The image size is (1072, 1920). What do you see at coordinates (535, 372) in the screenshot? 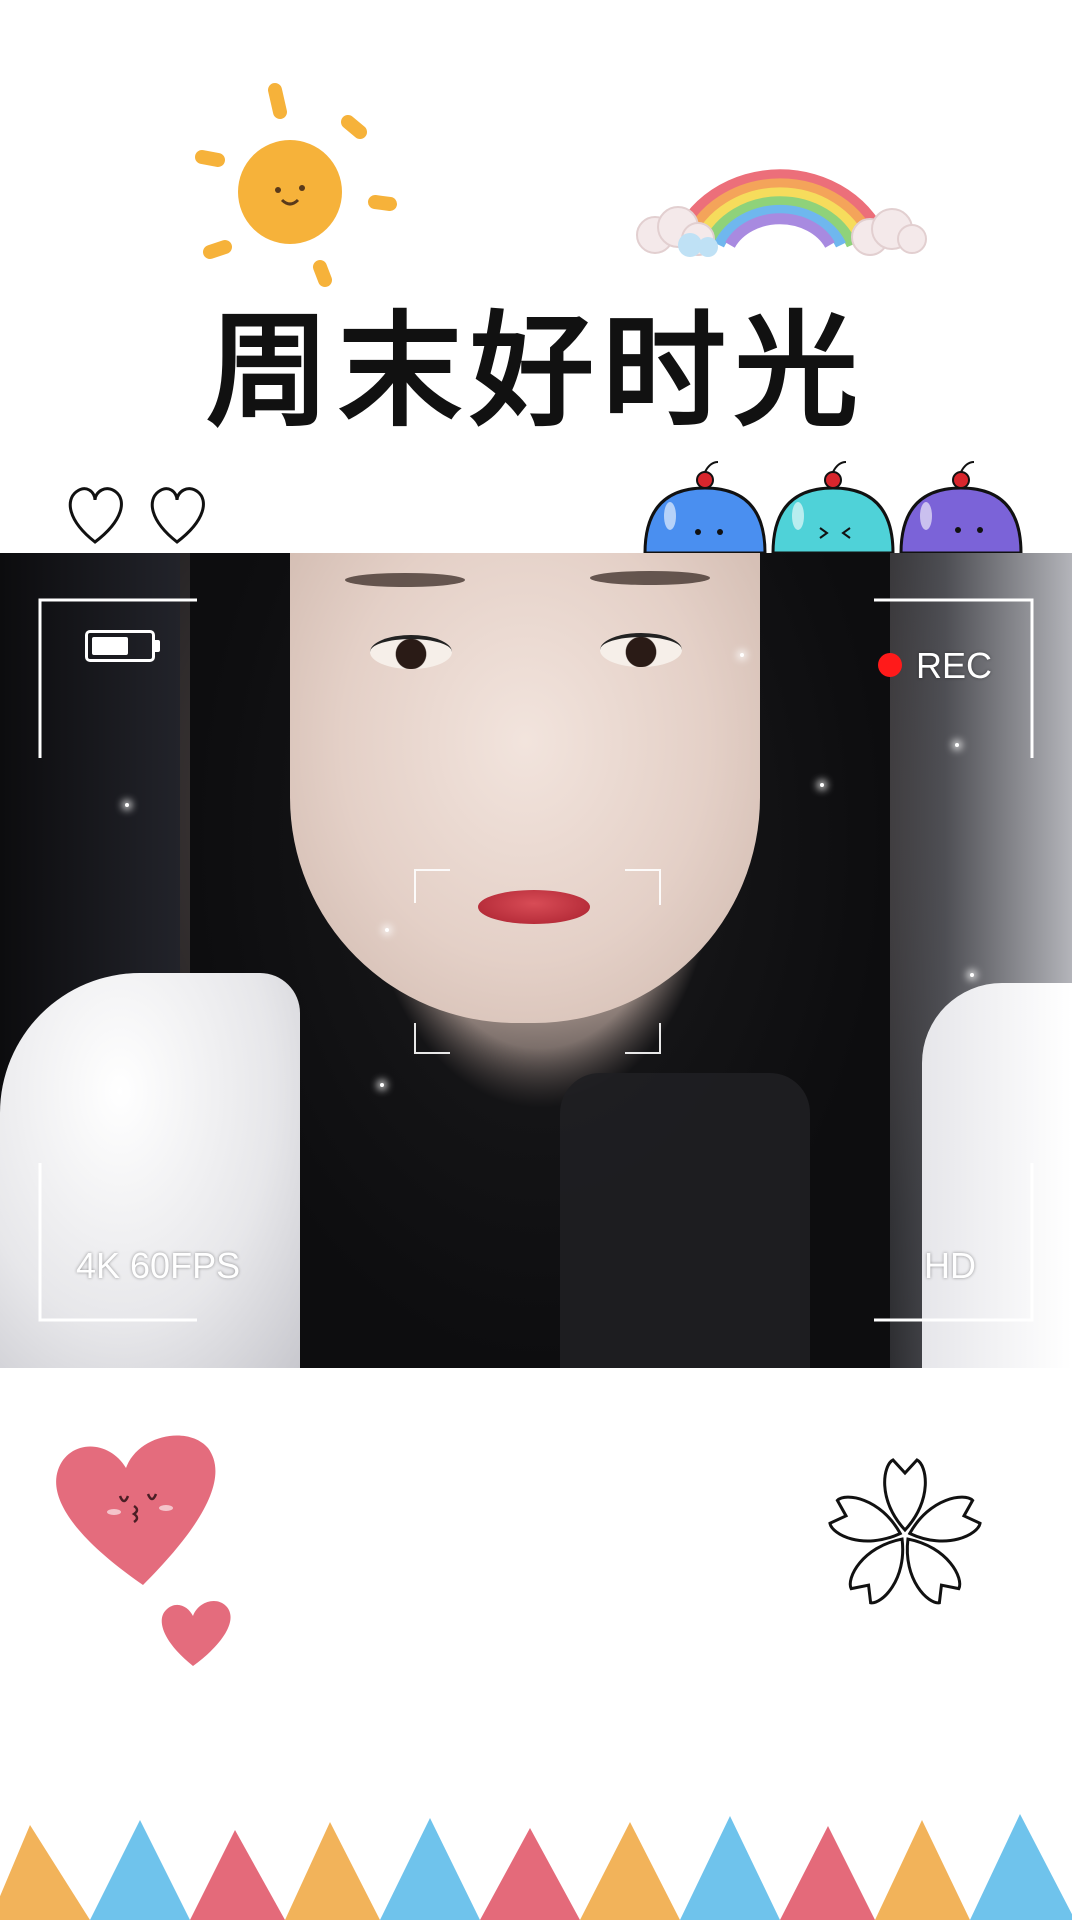
I see `banner-title: 周末好时光` at bounding box center [535, 372].